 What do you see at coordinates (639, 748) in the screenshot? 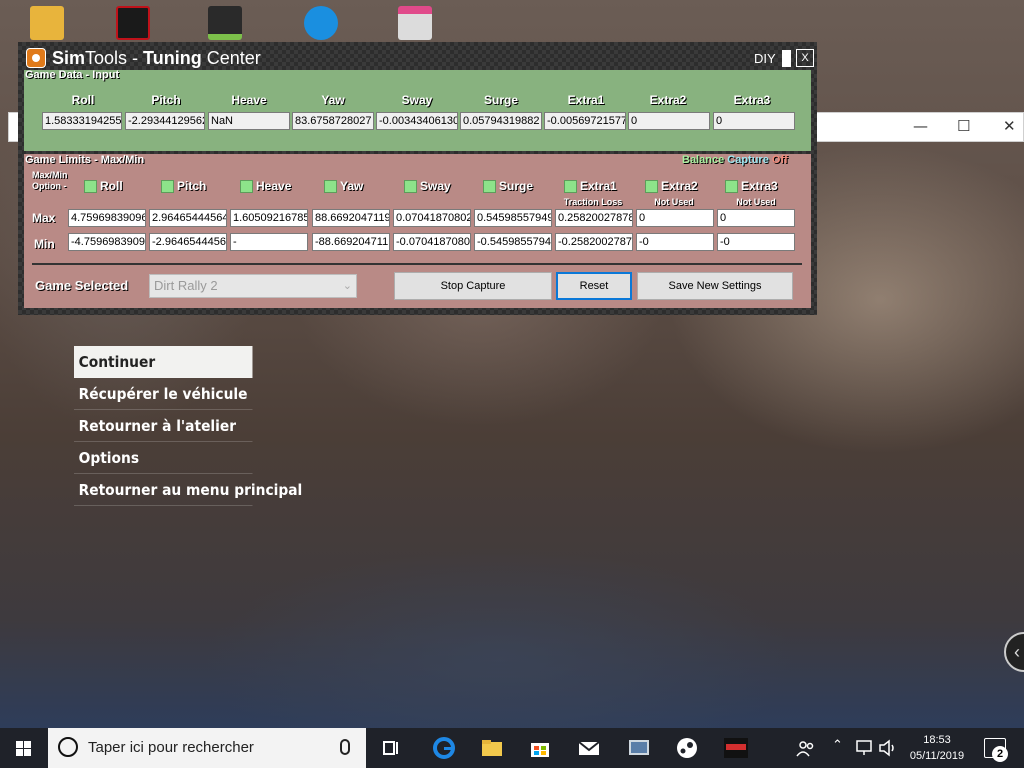
I see `simtools-taskbar-icon` at bounding box center [639, 748].